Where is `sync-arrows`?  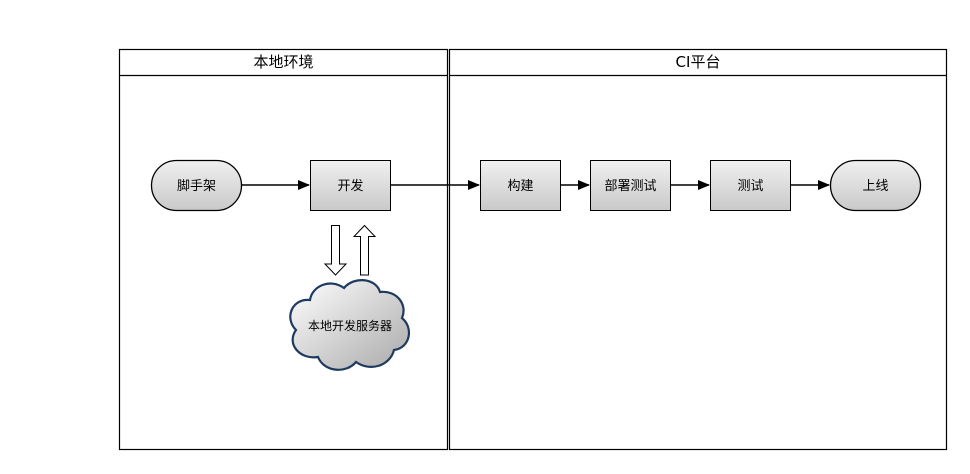 sync-arrows is located at coordinates (350, 250).